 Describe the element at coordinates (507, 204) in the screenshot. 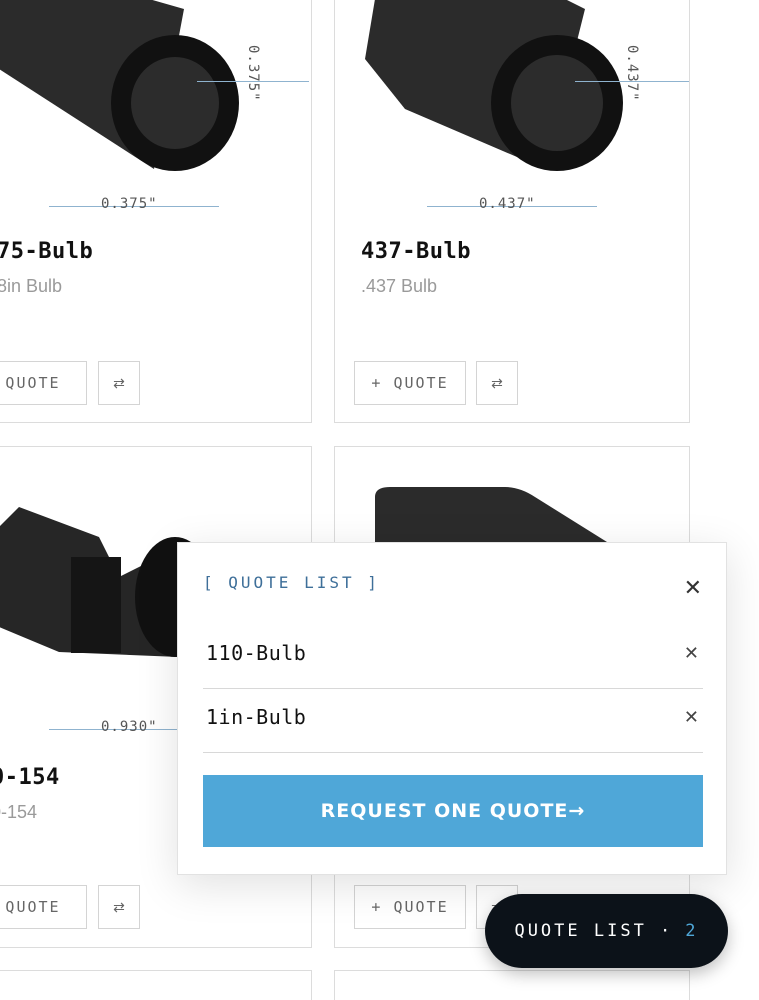

I see `dimension-width-label: 0.437"` at that location.